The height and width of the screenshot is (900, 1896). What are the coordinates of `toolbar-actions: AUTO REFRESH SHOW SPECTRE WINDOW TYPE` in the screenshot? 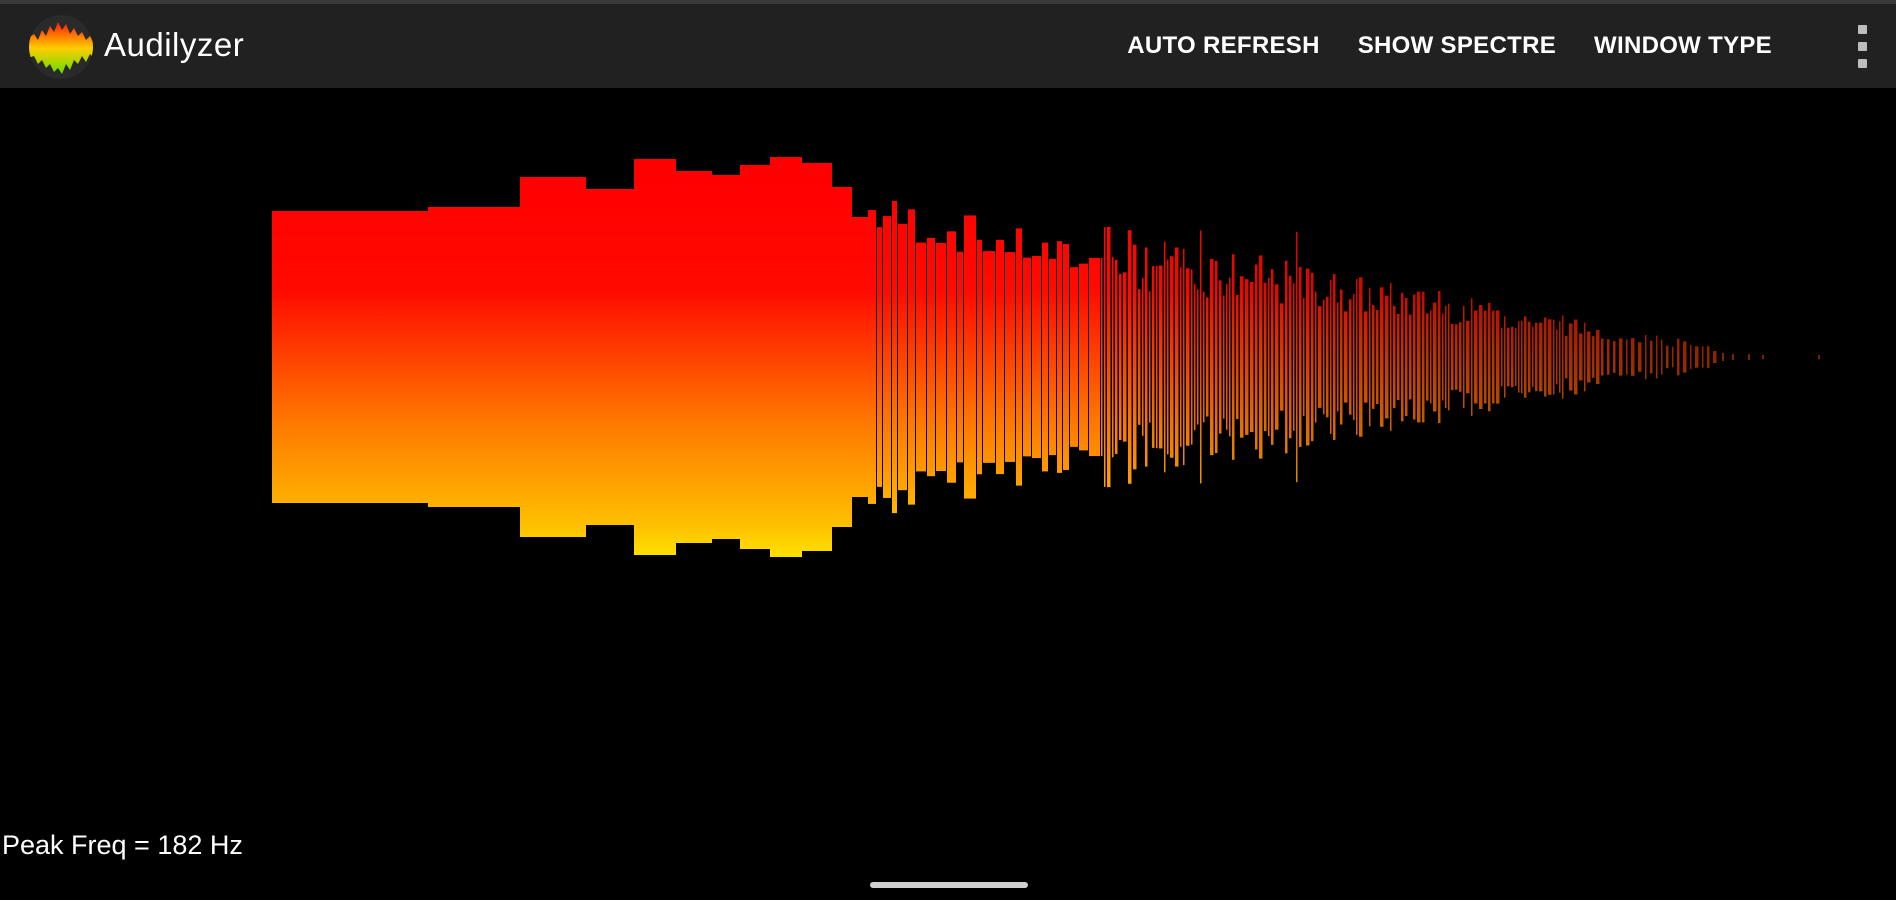 It's located at (1492, 46).